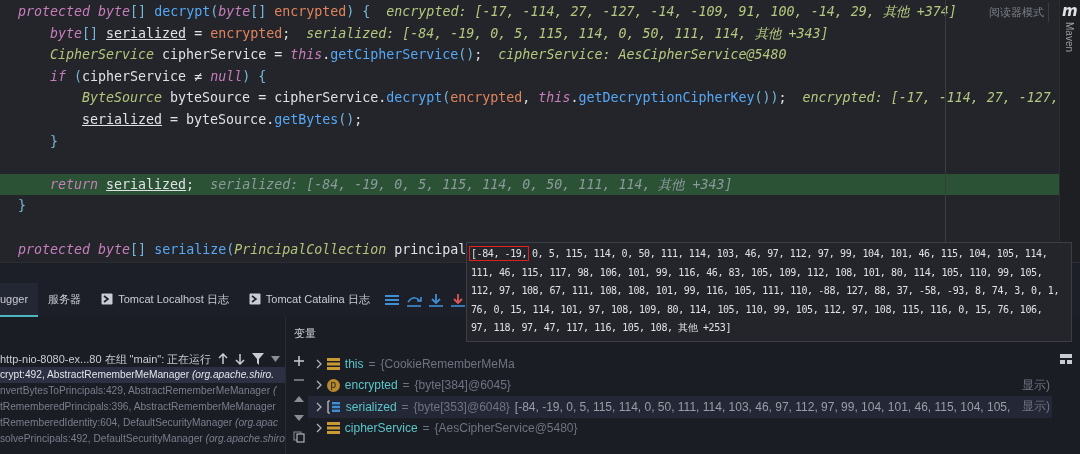 This screenshot has height=454, width=1080. Describe the element at coordinates (222, 119) in the screenshot. I see `code-line: serialized = byteSource.getBytes();` at that location.